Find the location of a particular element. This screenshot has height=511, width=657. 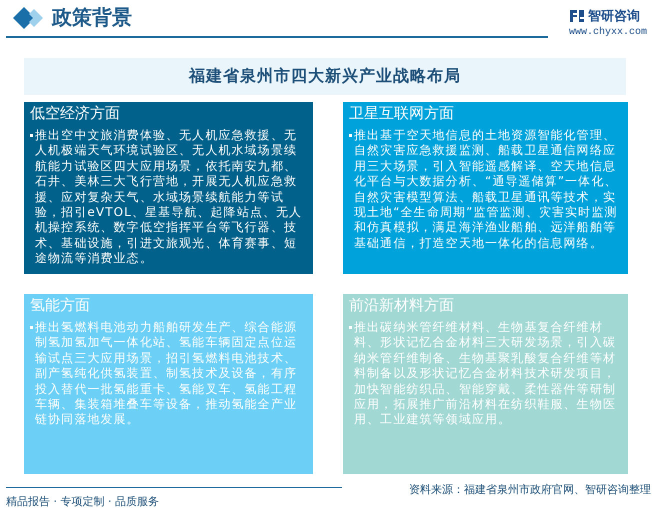

chart-title: 福建省泉州市四大新兴产业战略布局 is located at coordinates (325, 76).